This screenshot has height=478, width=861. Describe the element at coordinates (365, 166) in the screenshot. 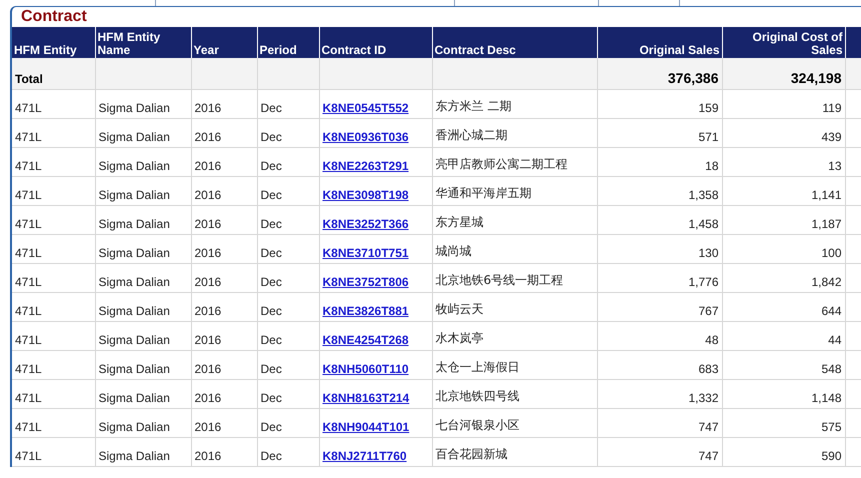

I see `contract-id-link: K8NE2263T291` at that location.